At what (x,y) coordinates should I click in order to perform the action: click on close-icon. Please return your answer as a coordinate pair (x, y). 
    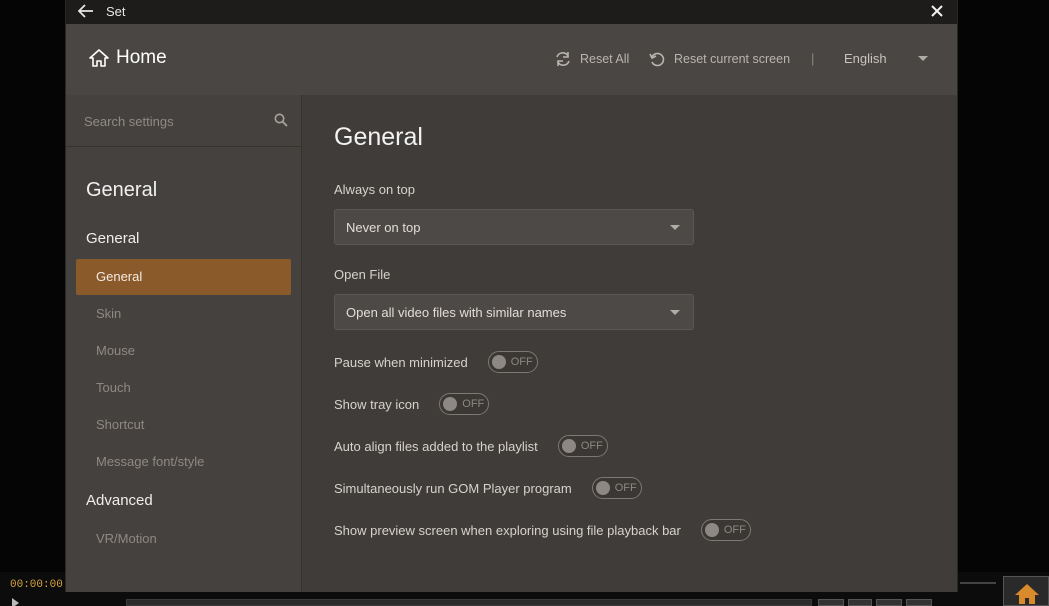
    Looking at the image, I should click on (937, 11).